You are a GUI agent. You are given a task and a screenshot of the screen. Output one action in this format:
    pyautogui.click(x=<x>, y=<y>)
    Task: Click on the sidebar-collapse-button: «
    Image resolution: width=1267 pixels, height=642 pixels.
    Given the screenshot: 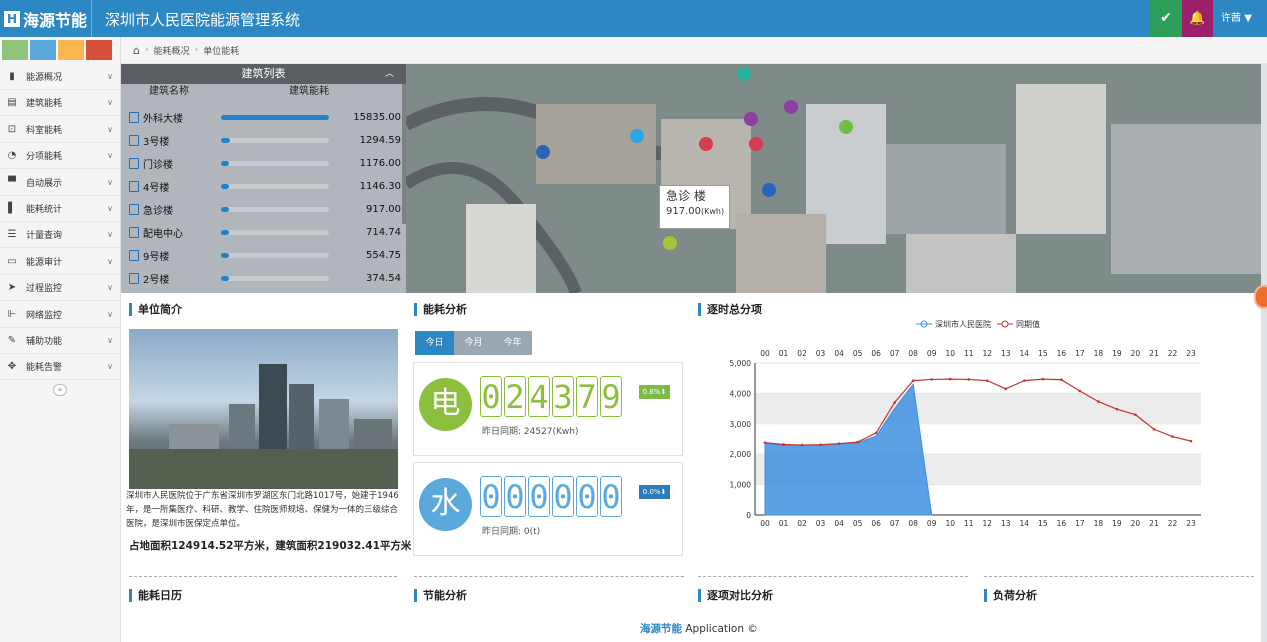 What is the action you would take?
    pyautogui.click(x=60, y=390)
    